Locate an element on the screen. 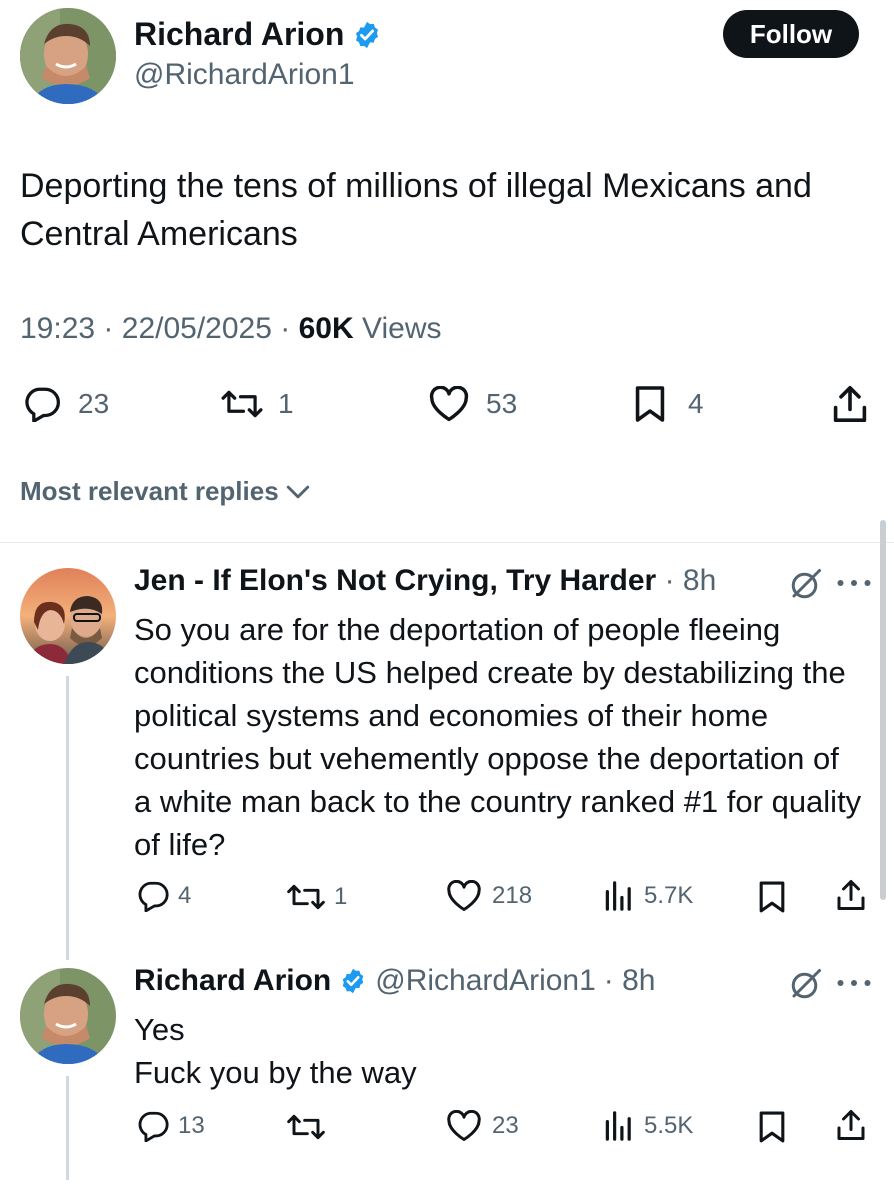 Image resolution: width=894 pixels, height=1200 pixels. tweet-time: 19:23 is located at coordinates (57, 328).